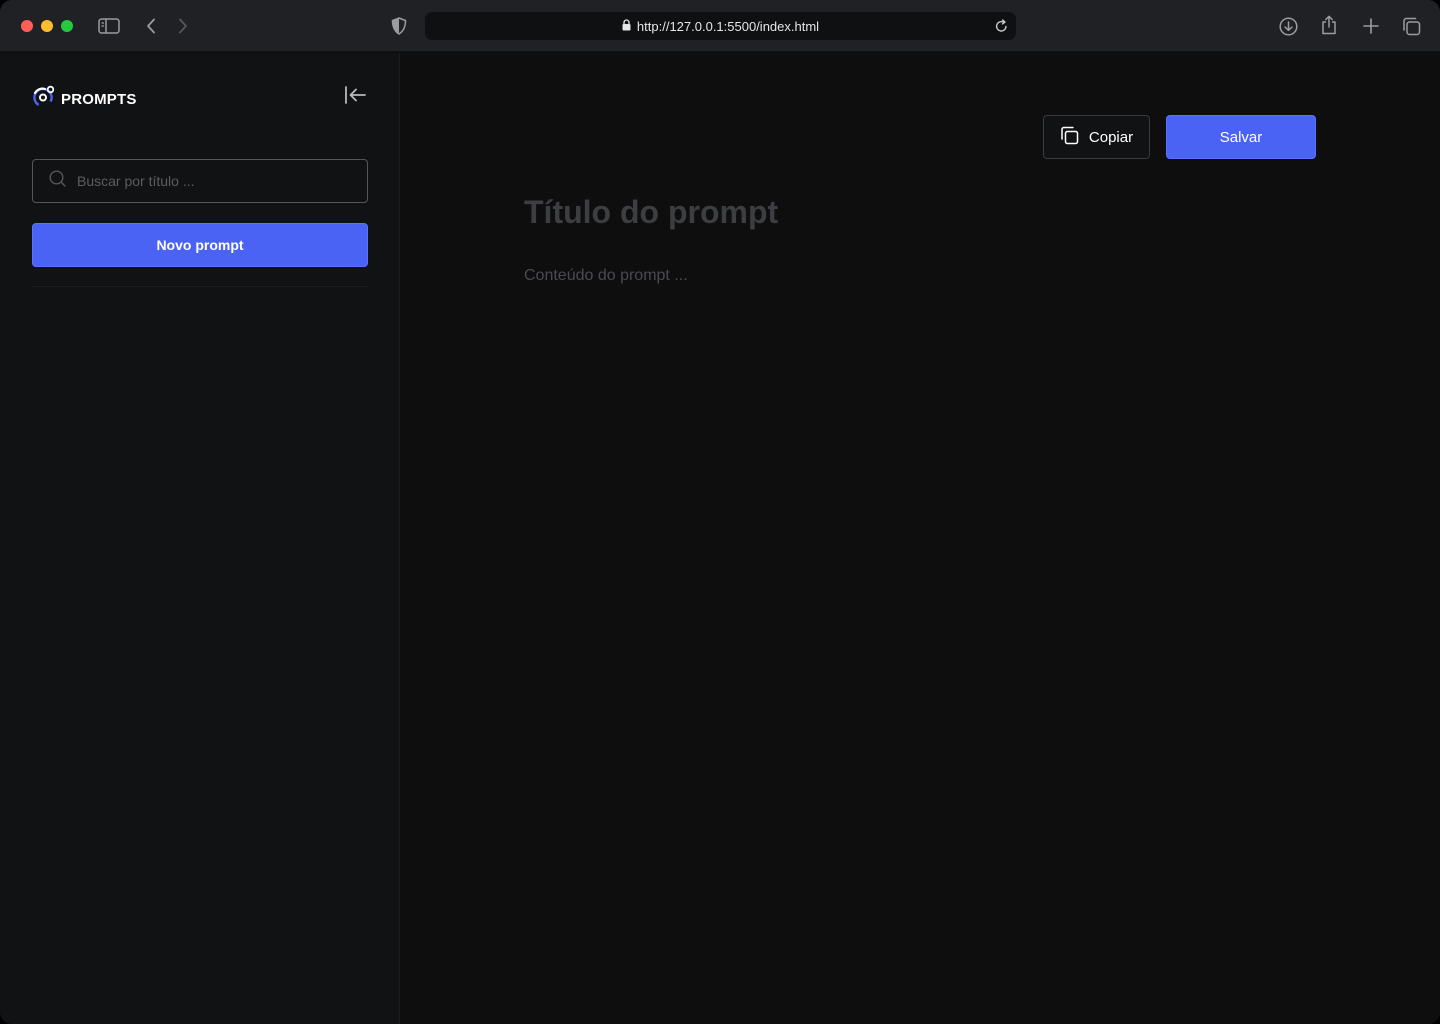 The image size is (1440, 1024). What do you see at coordinates (399, 26) in the screenshot?
I see `privacy-shield-icon` at bounding box center [399, 26].